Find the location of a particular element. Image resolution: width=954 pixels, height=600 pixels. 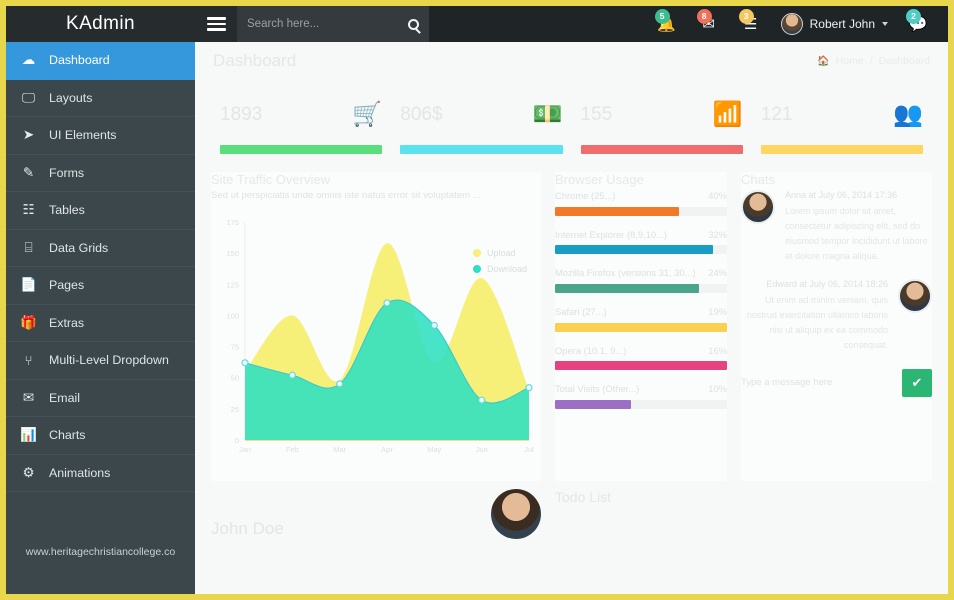

chats-title: Chats is located at coordinates (758, 179).